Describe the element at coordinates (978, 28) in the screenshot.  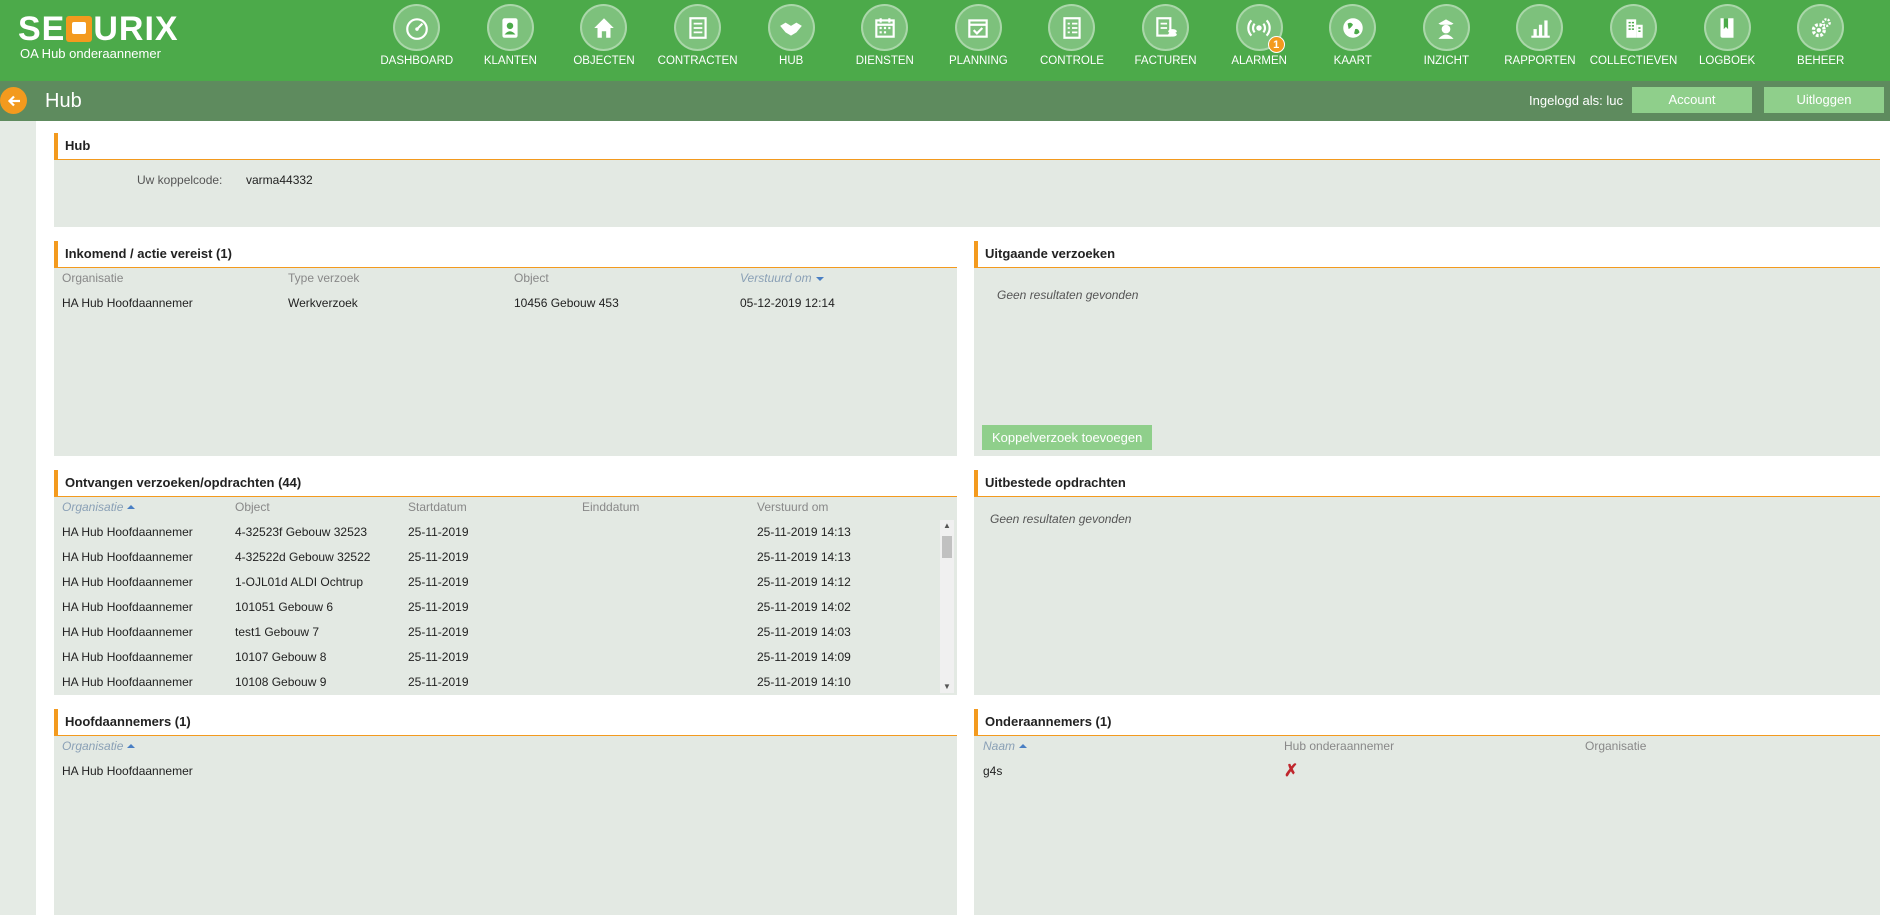
I see `calendar-check-icon` at that location.